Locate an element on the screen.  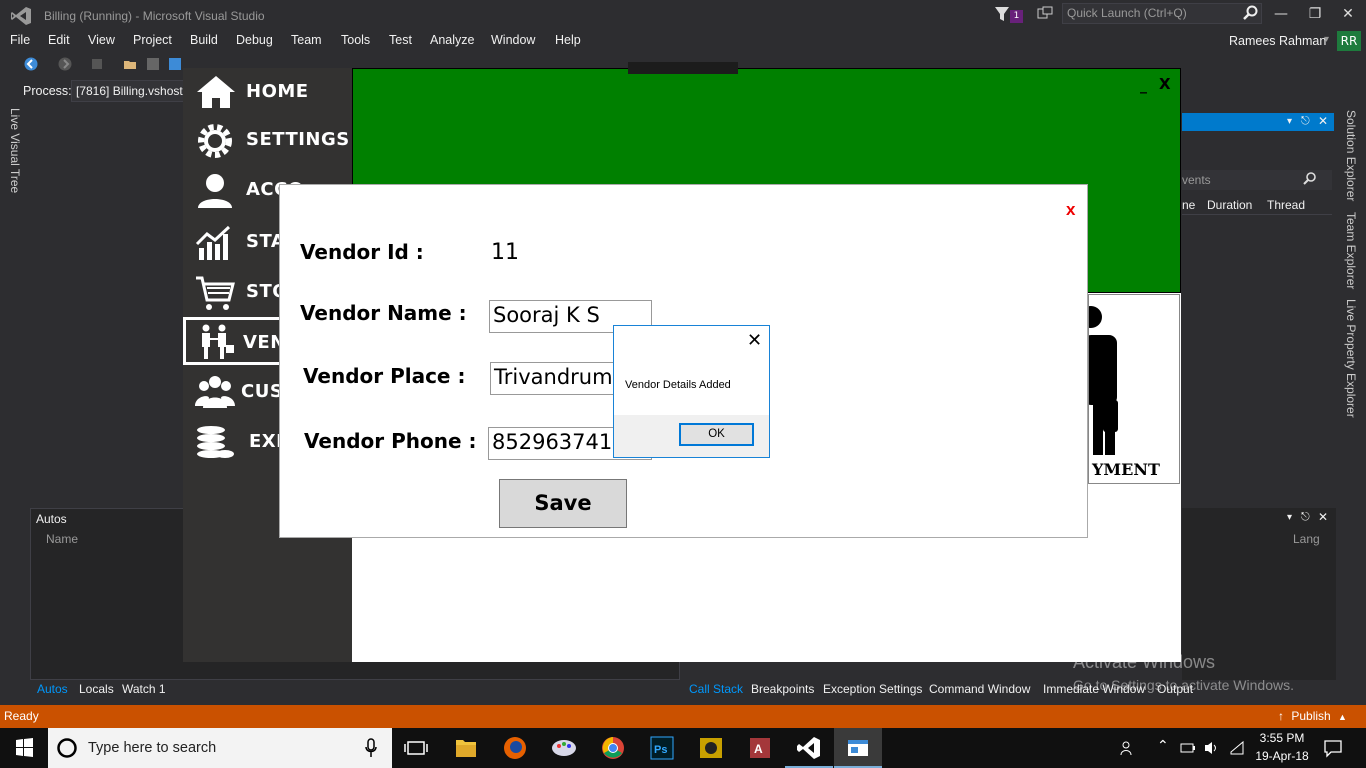
taskbar-visual-studio is located at coordinates (809, 748).